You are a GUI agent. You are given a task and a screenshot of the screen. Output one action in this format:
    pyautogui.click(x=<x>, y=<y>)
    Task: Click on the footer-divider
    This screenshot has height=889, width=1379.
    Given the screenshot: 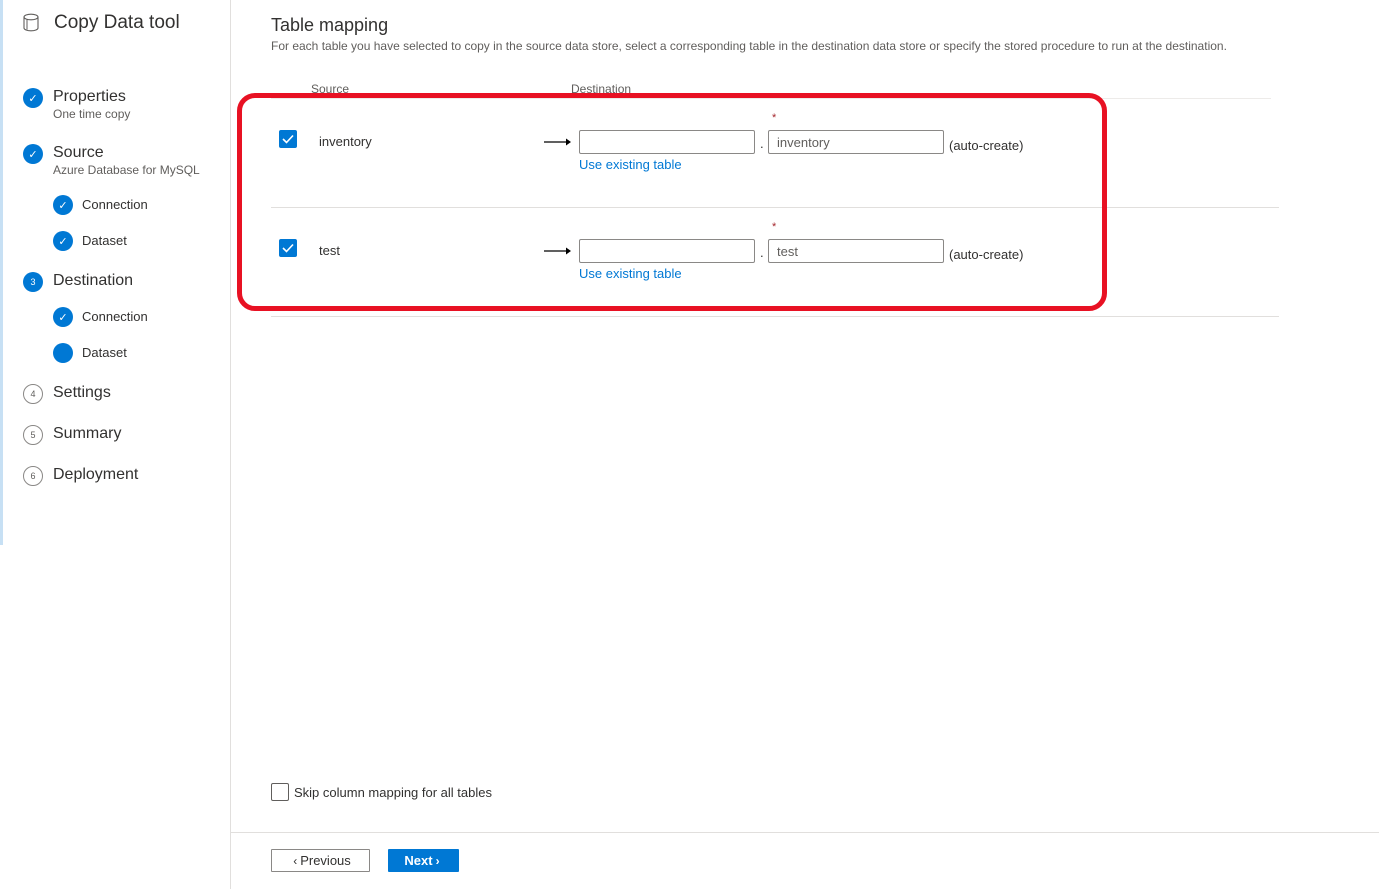 What is the action you would take?
    pyautogui.click(x=805, y=832)
    